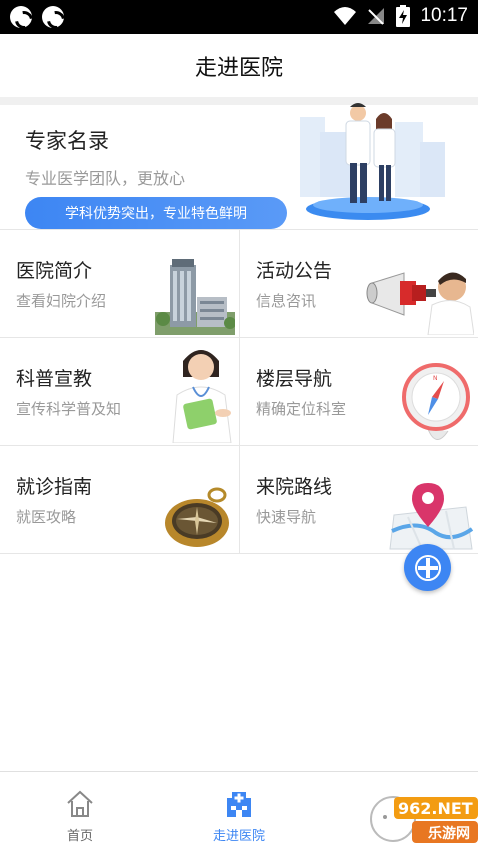 This screenshot has width=478, height=849. What do you see at coordinates (202, 396) in the screenshot?
I see `nurse-icon` at bounding box center [202, 396].